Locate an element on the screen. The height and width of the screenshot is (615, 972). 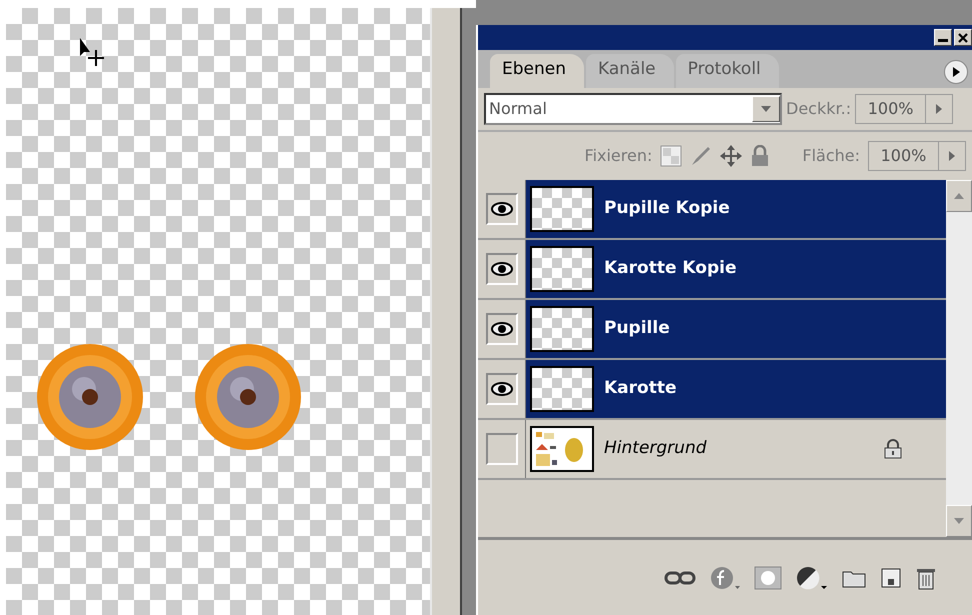
adjustment-layer-button is located at coordinates (812, 578).